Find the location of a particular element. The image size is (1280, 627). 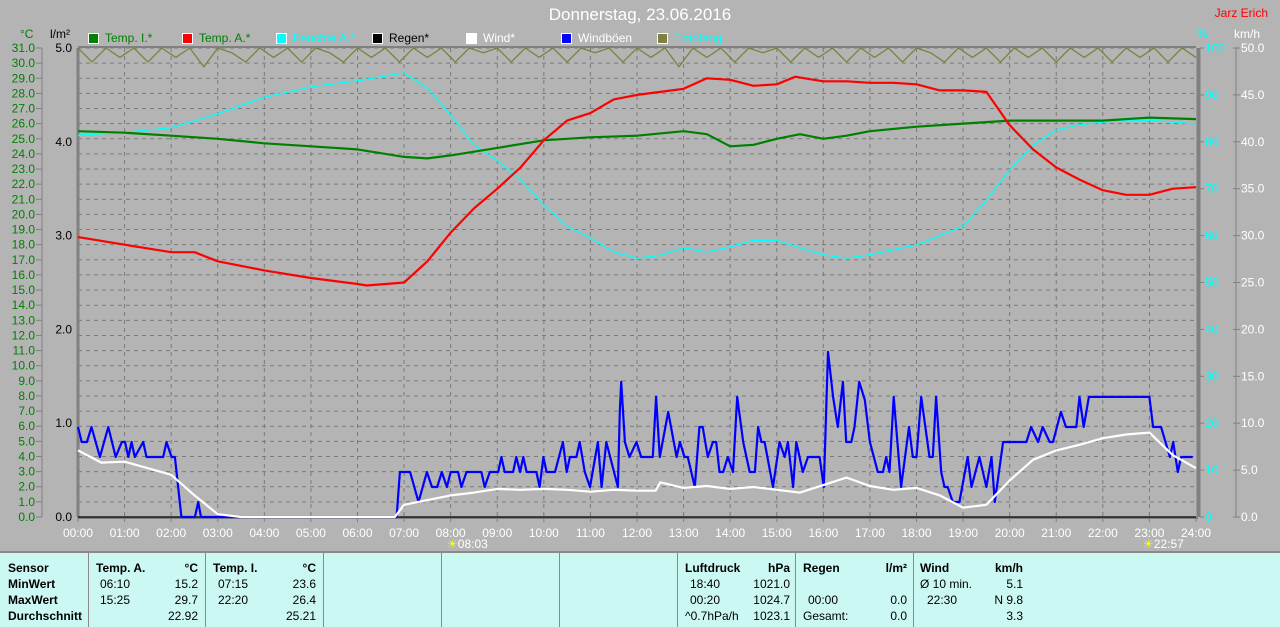

temp-i-min-time: 07:15 is located at coordinates (233, 584).